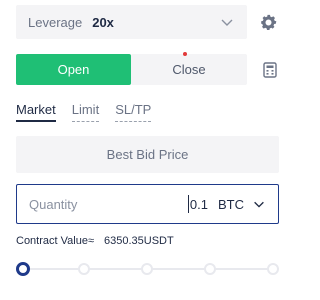 The height and width of the screenshot is (300, 320). I want to click on open-close-toggle: Open Close, so click(131, 68).